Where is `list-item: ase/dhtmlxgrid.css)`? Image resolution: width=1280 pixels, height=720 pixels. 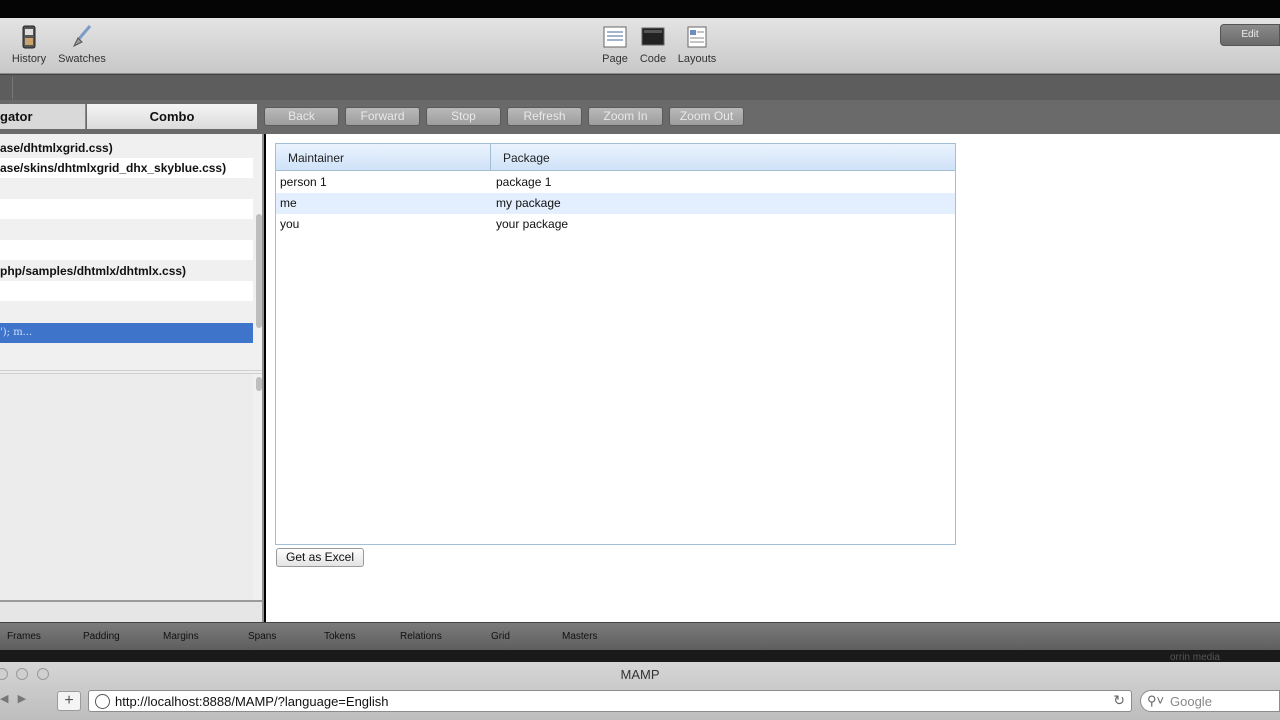
list-item: ase/dhtmlxgrid.css) is located at coordinates (126, 148).